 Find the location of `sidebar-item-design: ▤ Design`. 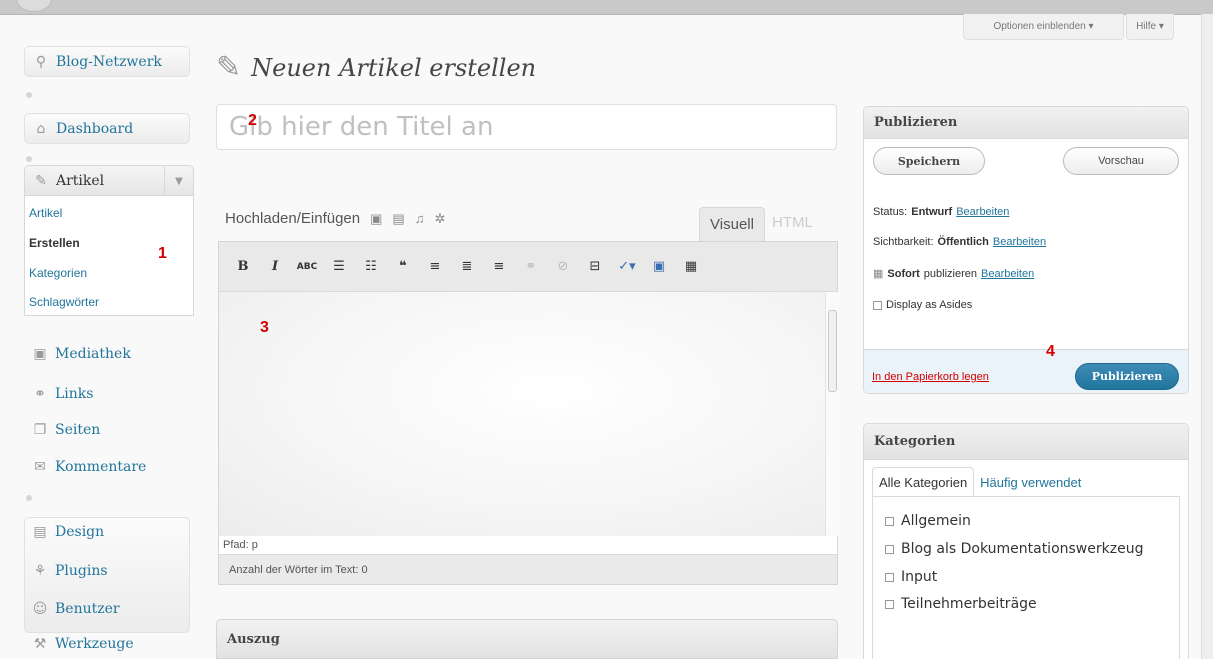

sidebar-item-design: ▤ Design is located at coordinates (107, 532).